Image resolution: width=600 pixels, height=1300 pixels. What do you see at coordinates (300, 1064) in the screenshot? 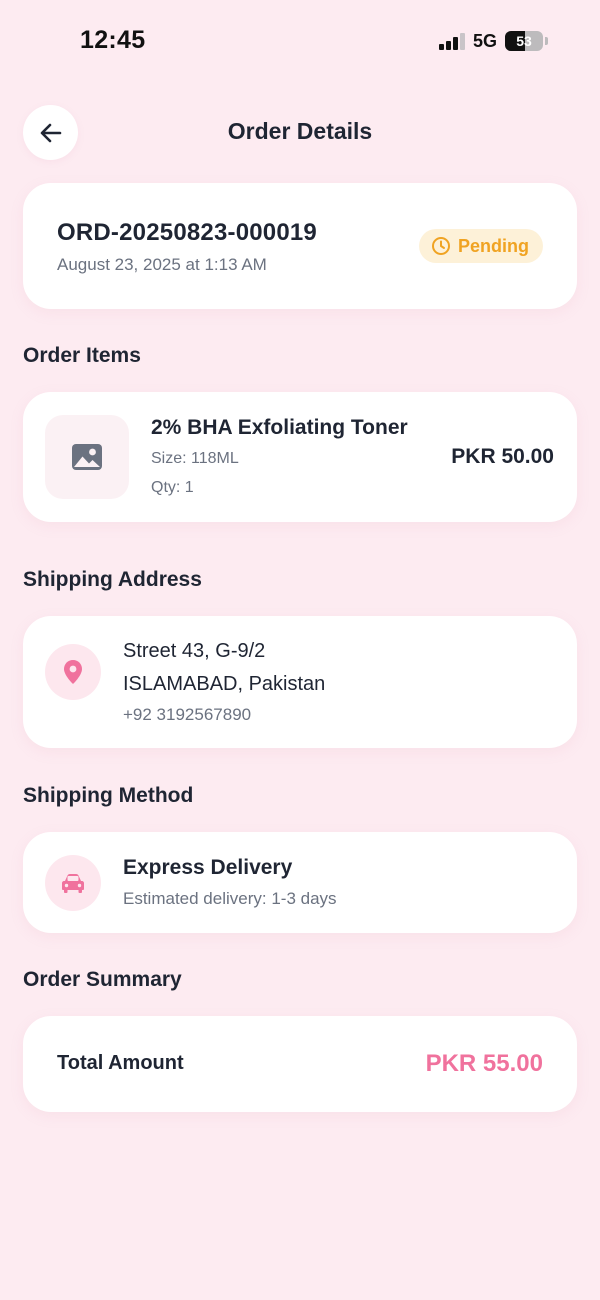
I see `order-summary-card: Total Amount PKR 55.00` at bounding box center [300, 1064].